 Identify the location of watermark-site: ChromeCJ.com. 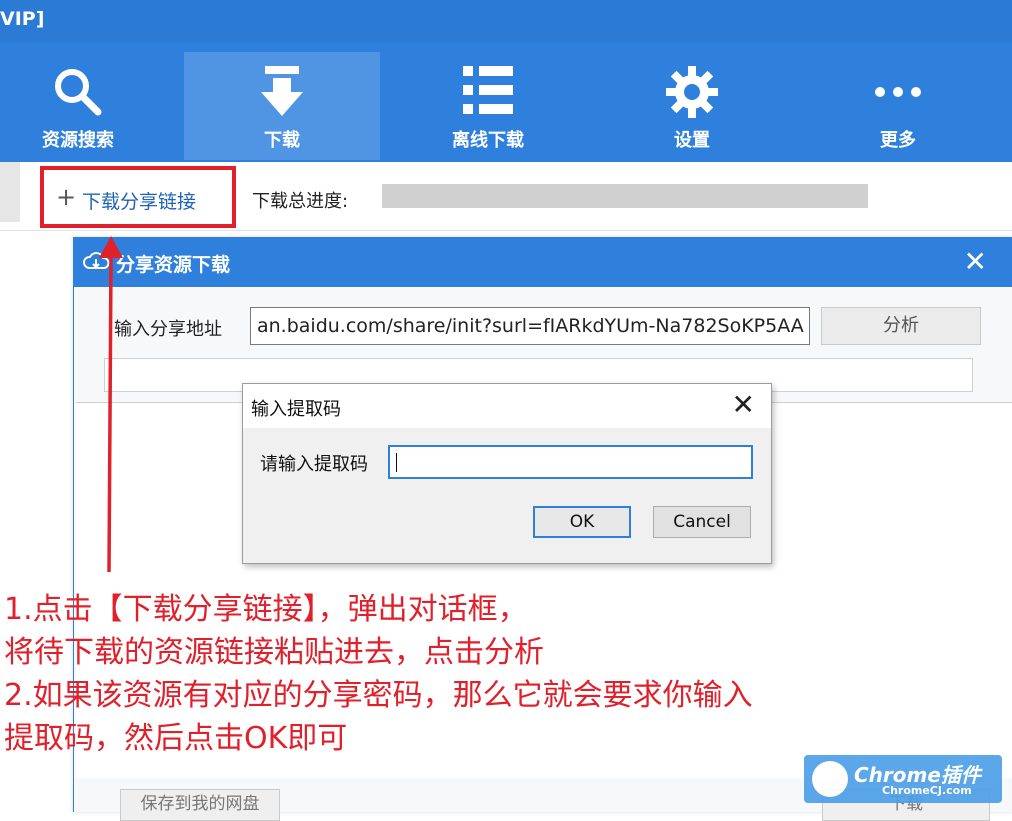
(927, 790).